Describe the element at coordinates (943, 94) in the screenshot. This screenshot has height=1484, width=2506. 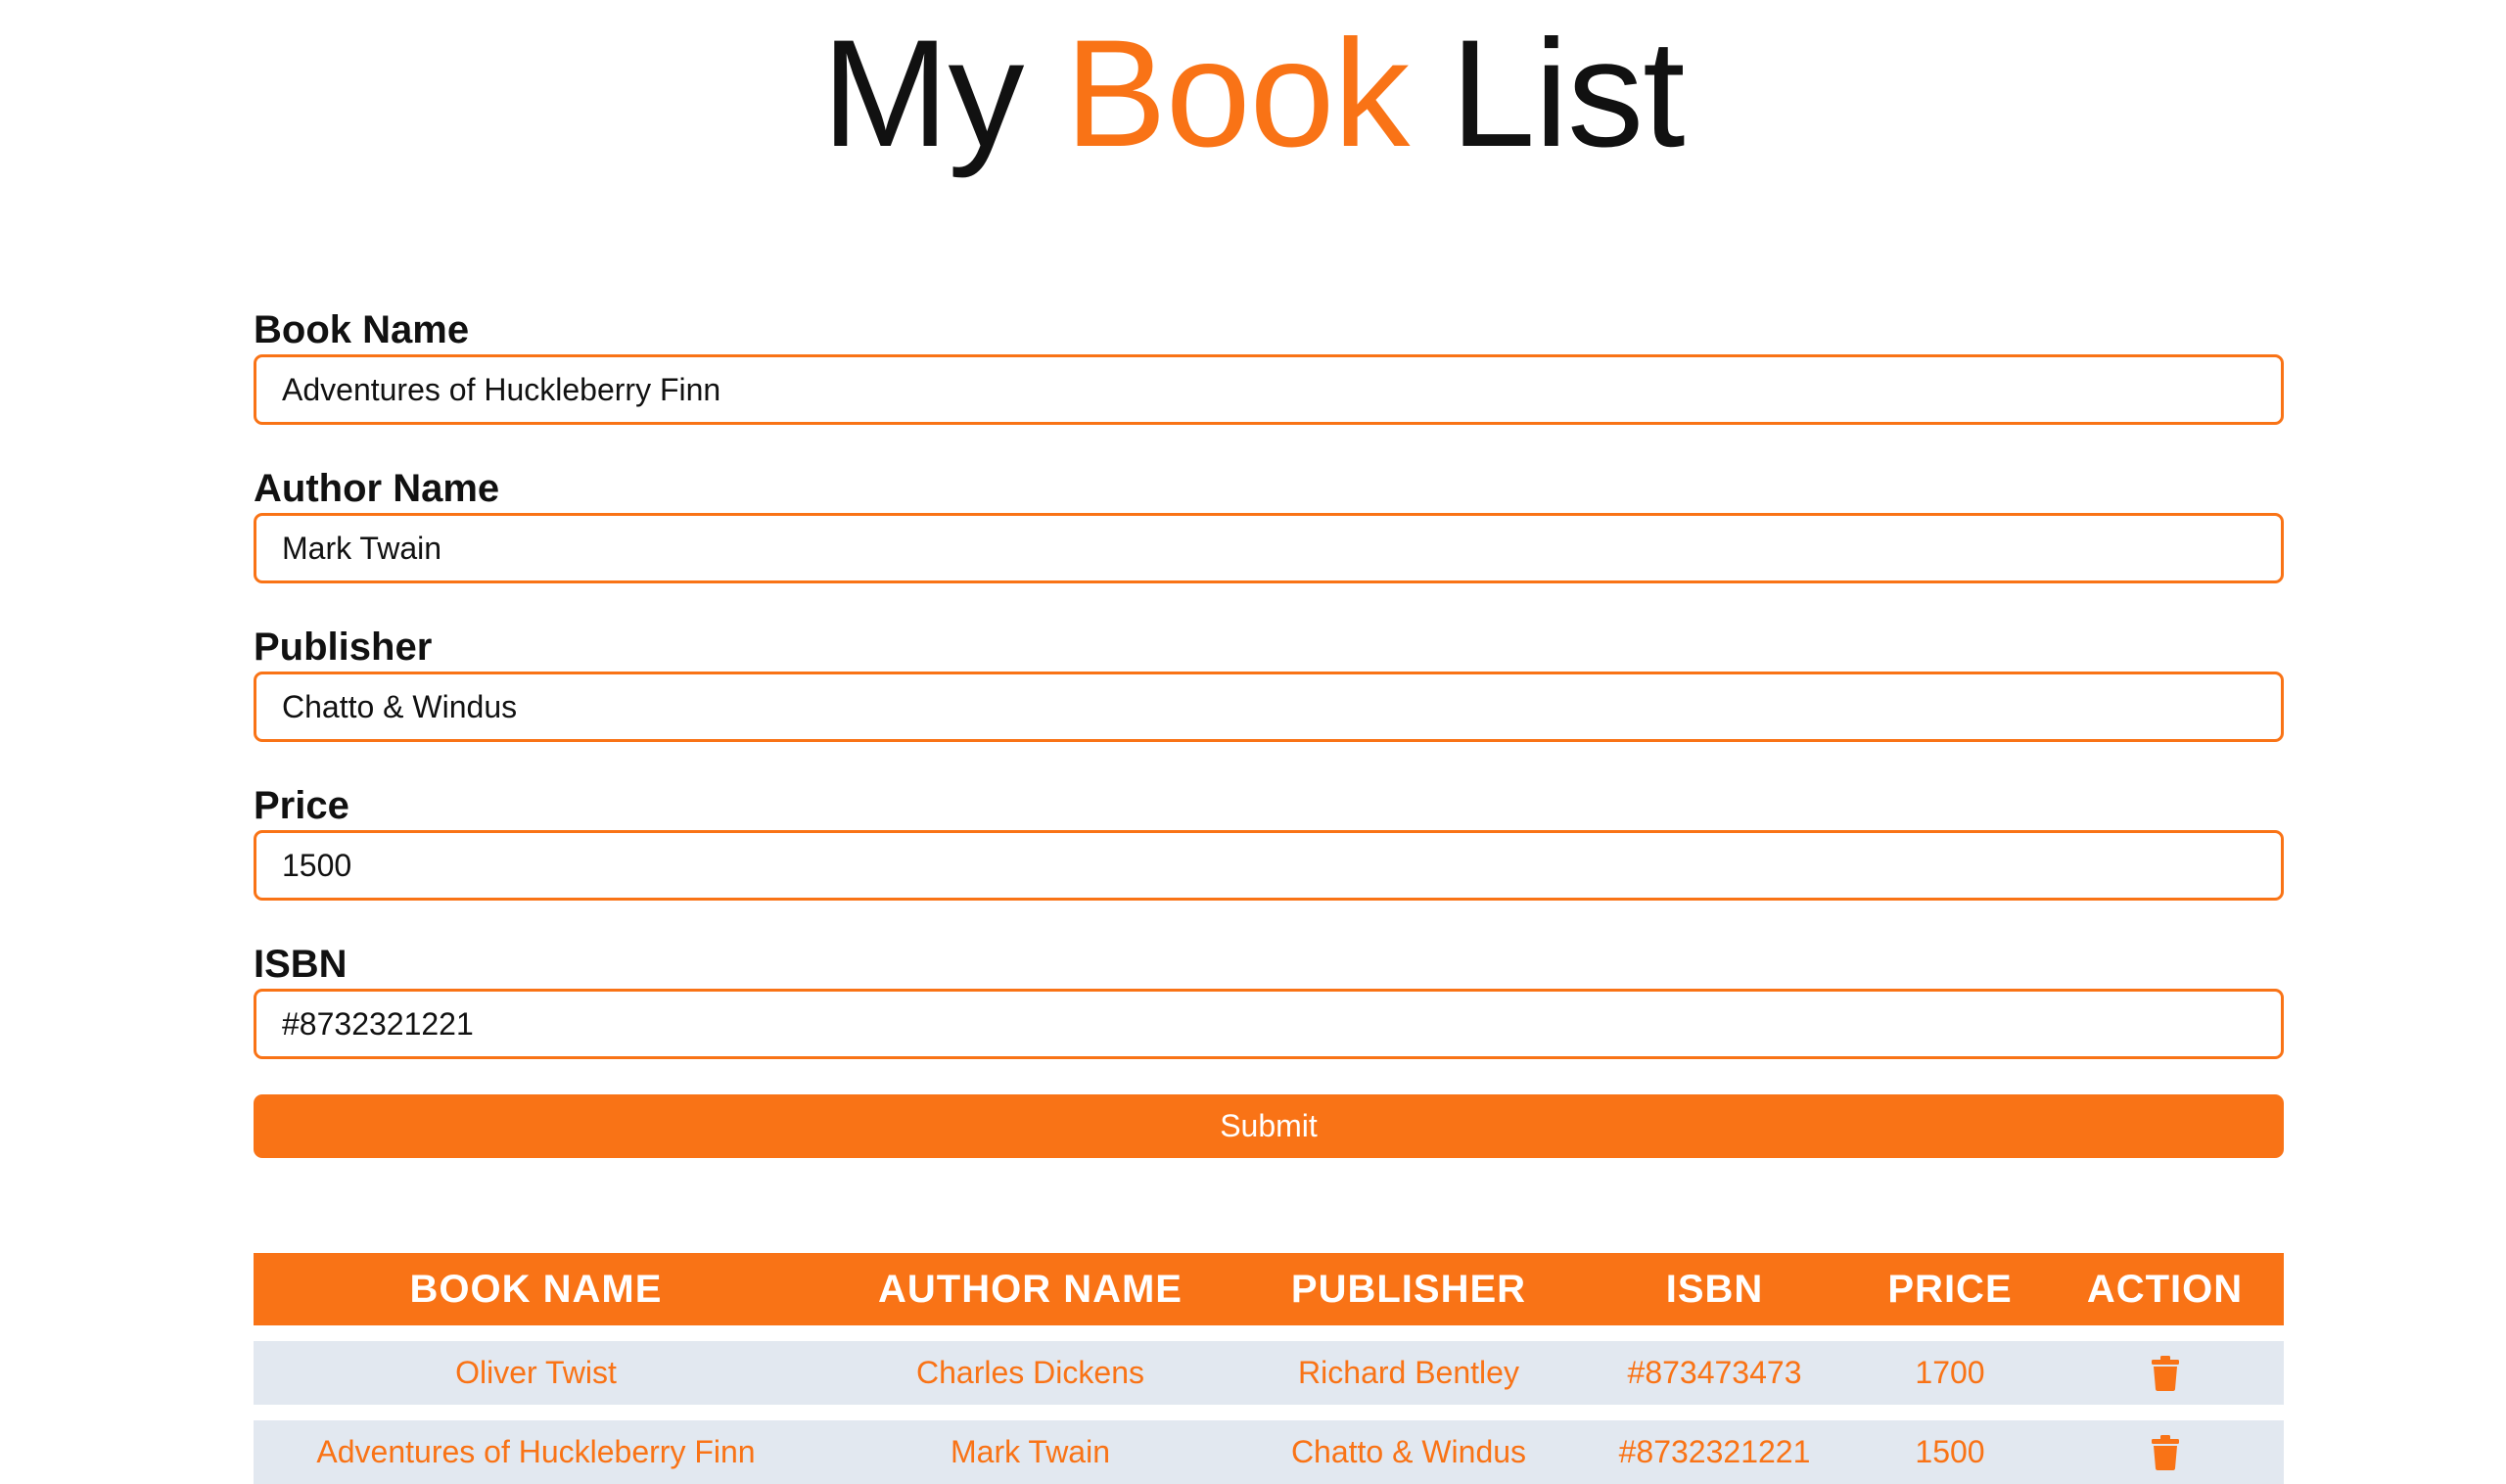
I see `title-part-my: My` at that location.